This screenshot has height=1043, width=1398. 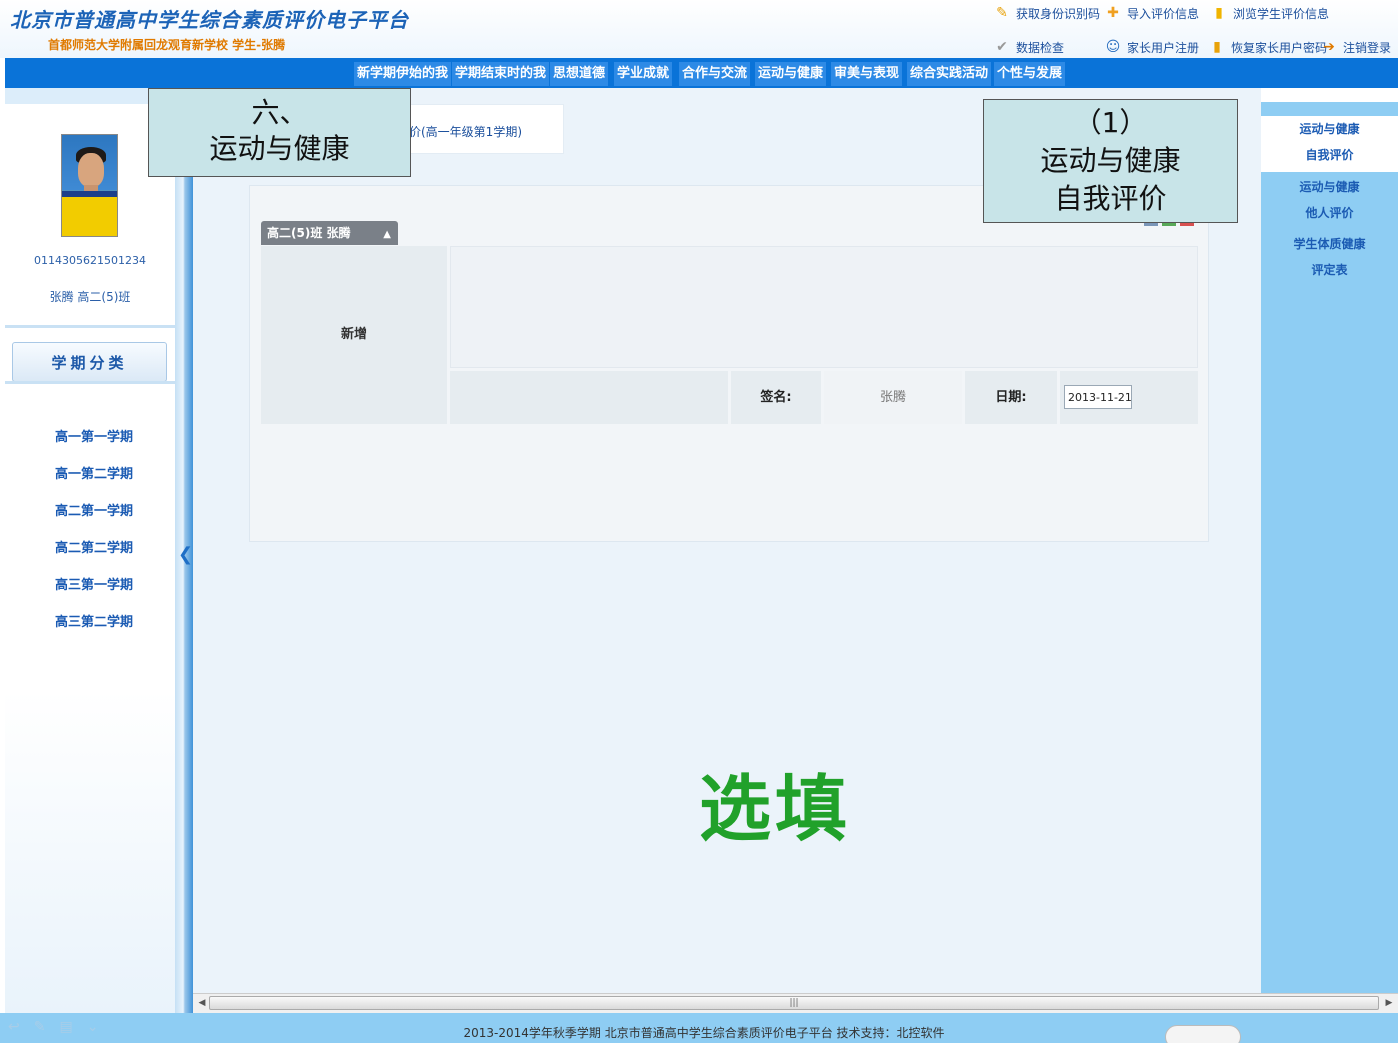 I want to click on parent-register-link: ☺ 家长用户注册, so click(x=1151, y=47).